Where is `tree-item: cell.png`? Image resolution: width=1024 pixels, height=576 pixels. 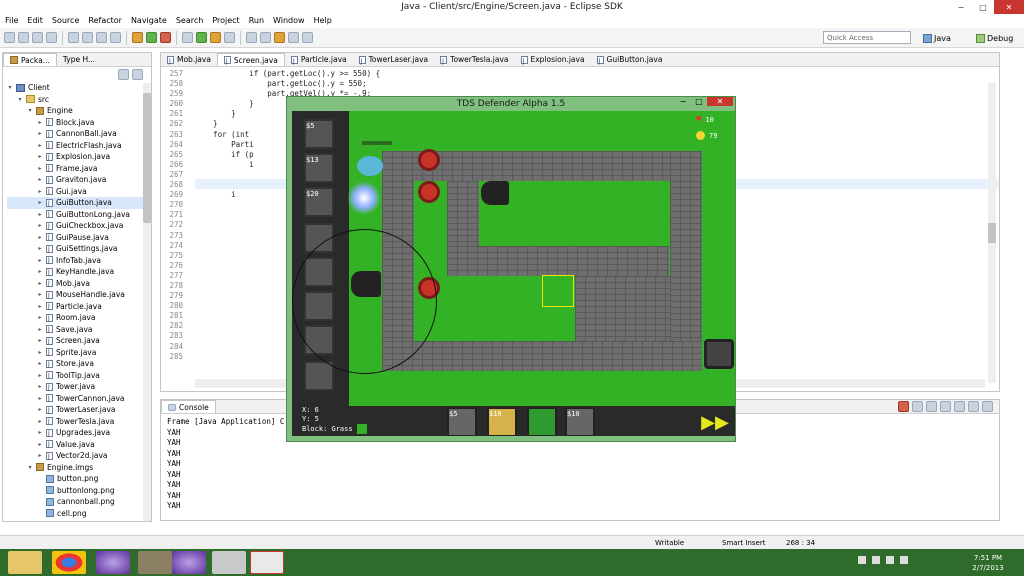 tree-item: cell.png is located at coordinates (79, 514).